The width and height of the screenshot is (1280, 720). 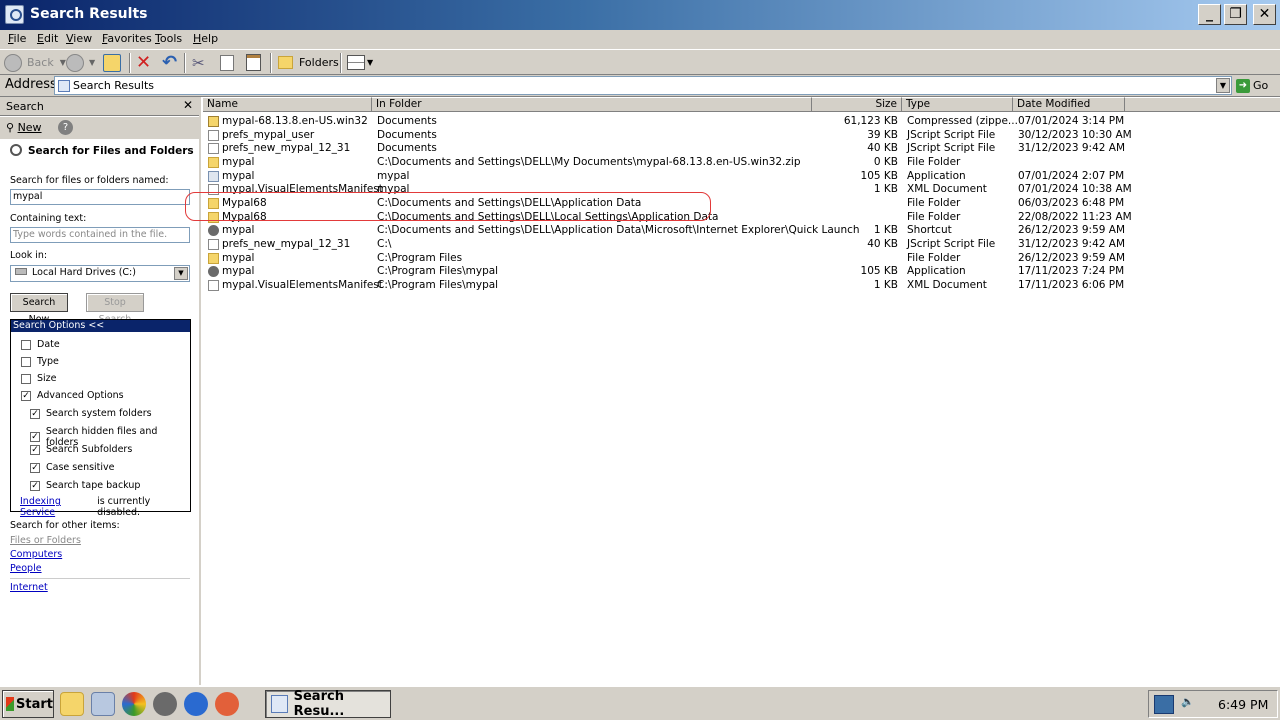 I want to click on cell-type: File Folder, so click(x=934, y=202).